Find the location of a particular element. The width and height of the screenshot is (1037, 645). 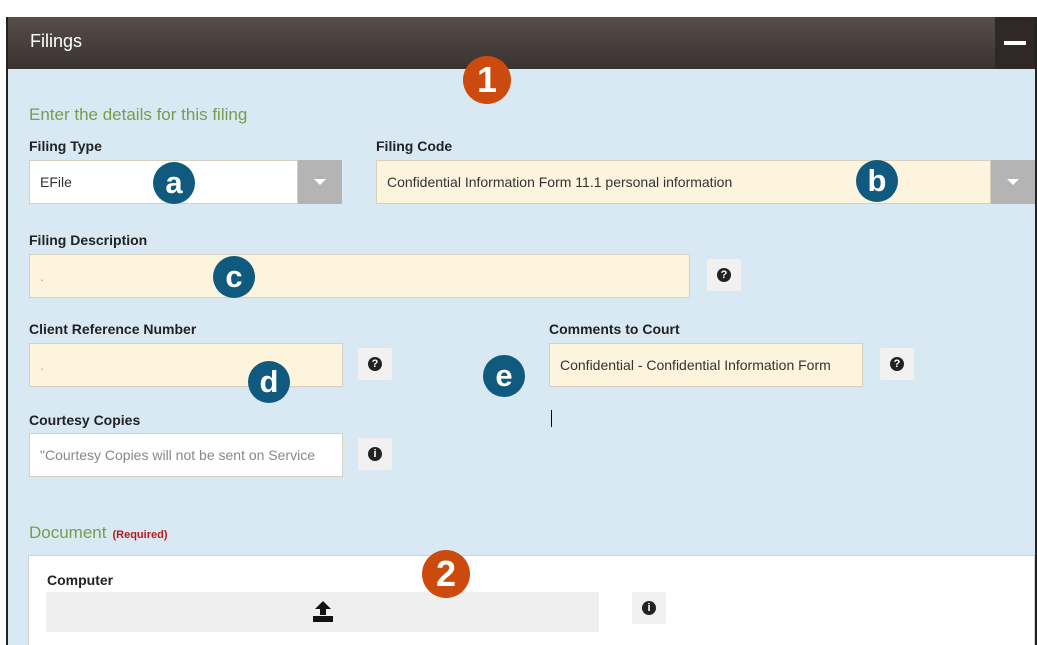

details-heading: Enter the details for this filing is located at coordinates (138, 114).